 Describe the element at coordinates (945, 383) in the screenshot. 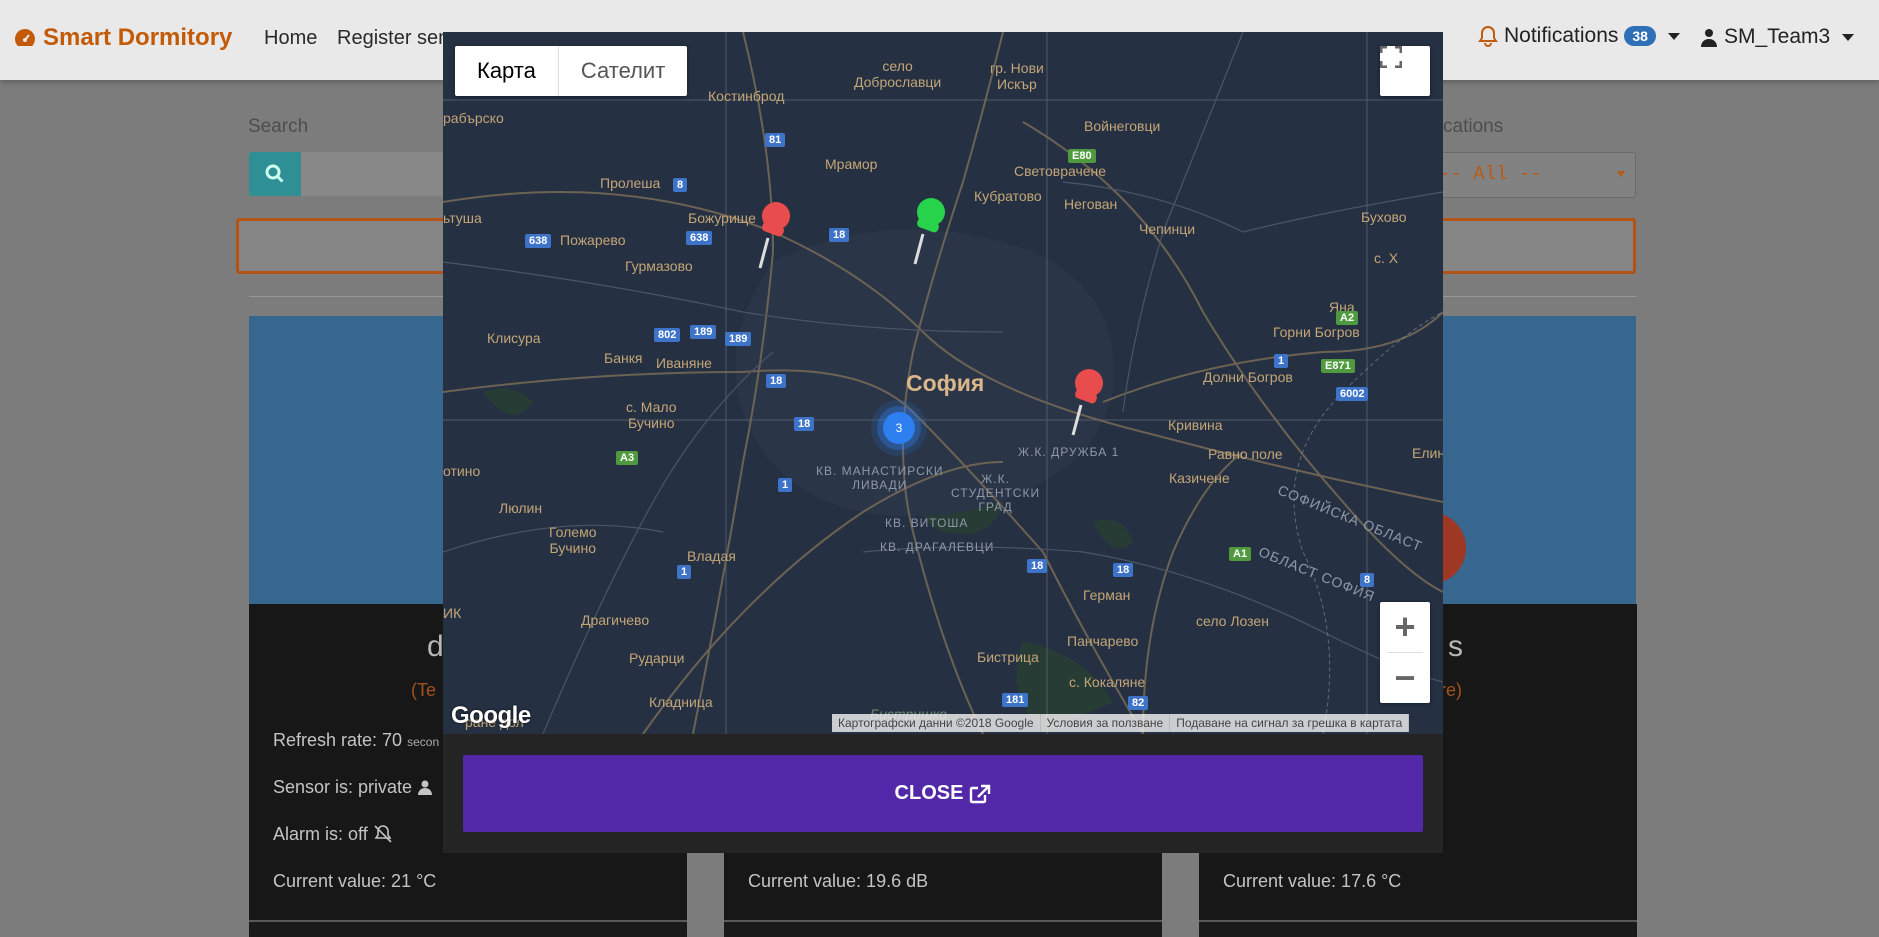

I see `map-label-city: София` at that location.